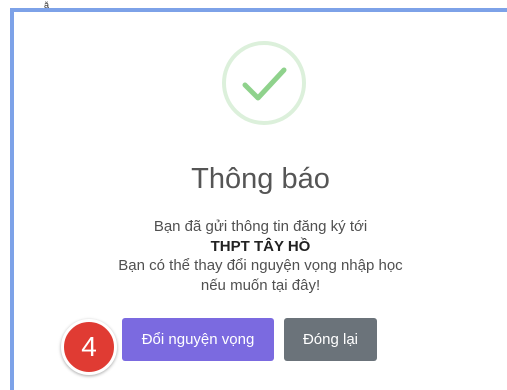 The image size is (507, 390). I want to click on check-circle-icon, so click(264, 83).